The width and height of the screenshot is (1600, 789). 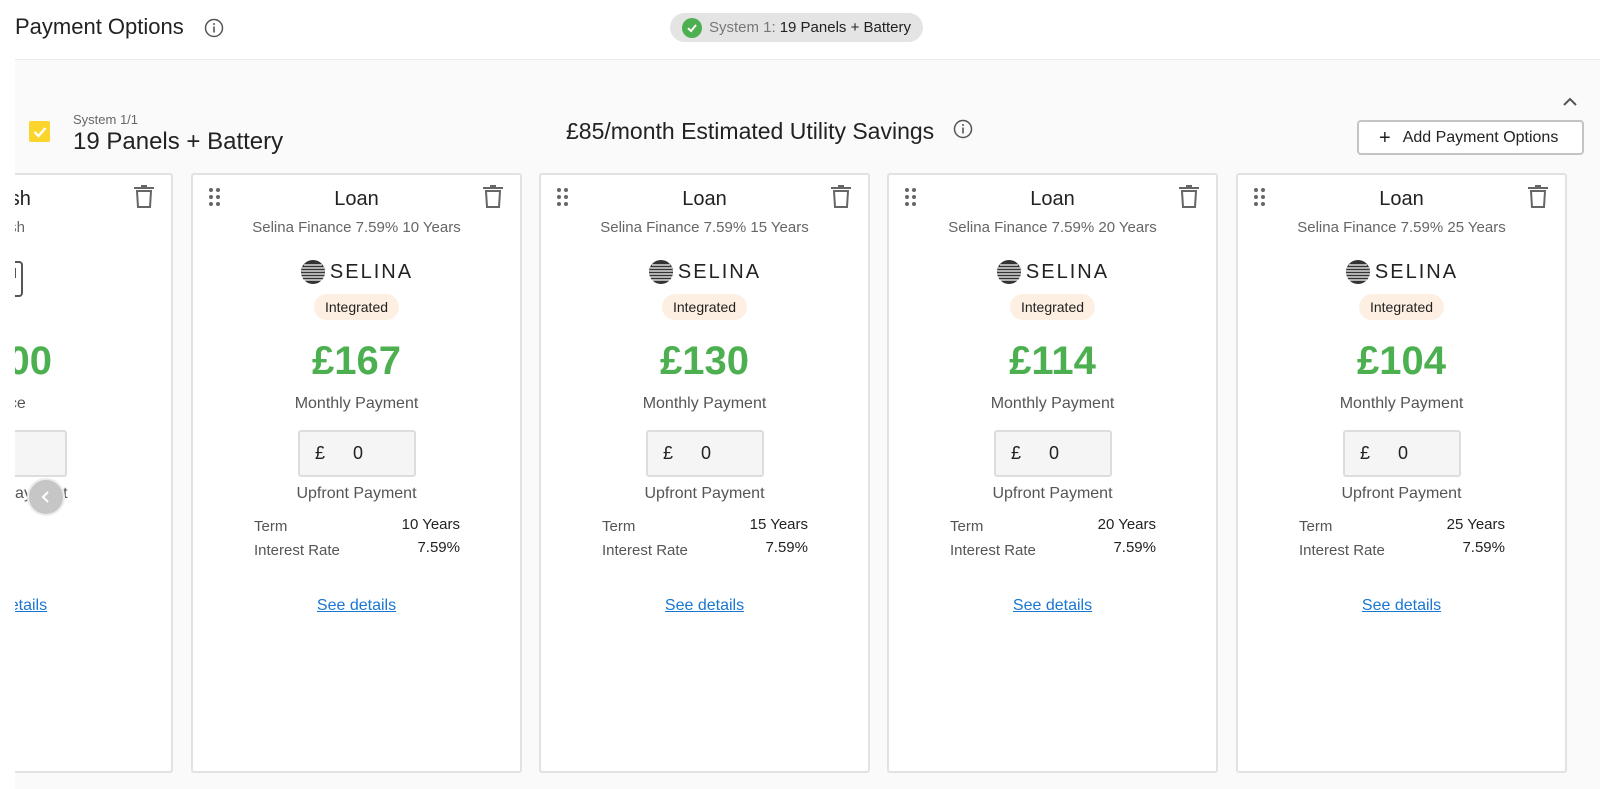 I want to click on estimated-savings: £85/month Estimated Utility Savings, so click(x=750, y=131).